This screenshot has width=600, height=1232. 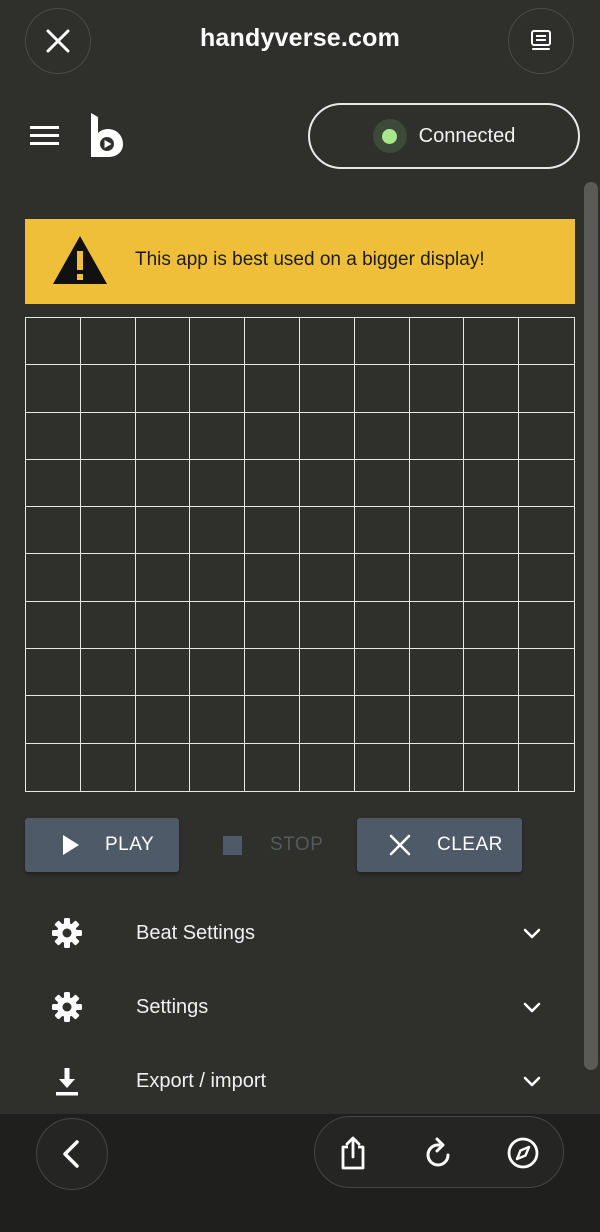 I want to click on reload-button, so click(x=439, y=1153).